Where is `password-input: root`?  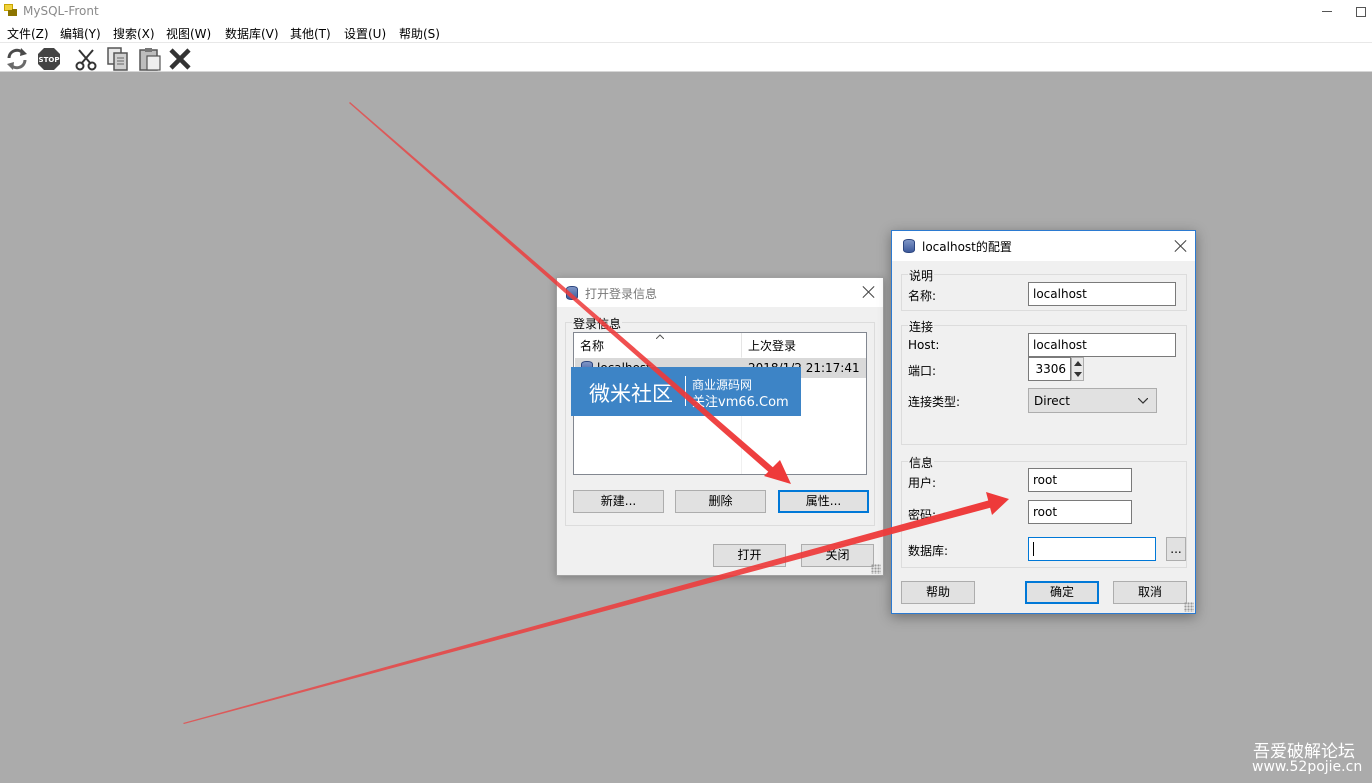
password-input: root is located at coordinates (1080, 512).